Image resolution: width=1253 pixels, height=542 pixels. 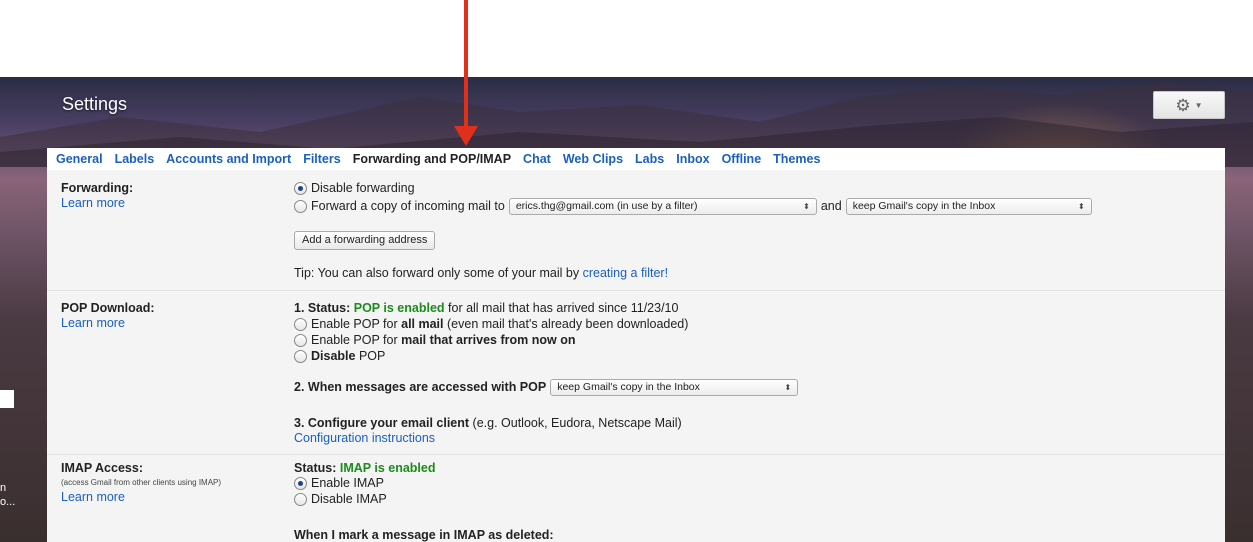 I want to click on disable-imap-label: Disable IMAP, so click(x=349, y=499).